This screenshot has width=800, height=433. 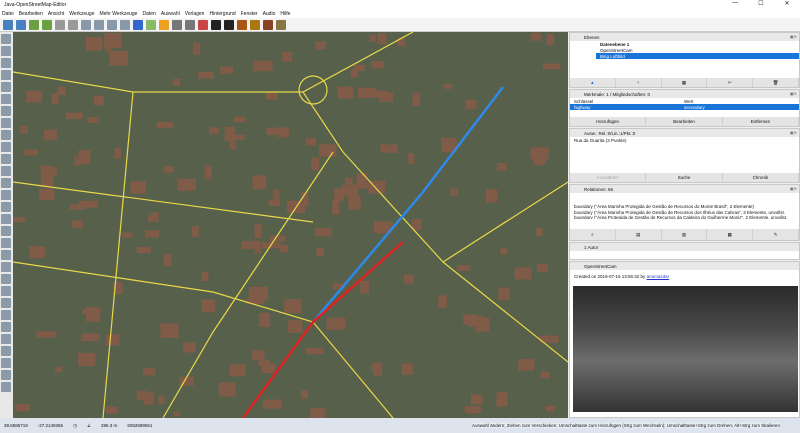 I want to click on menu-5: Daten, so click(x=148, y=14).